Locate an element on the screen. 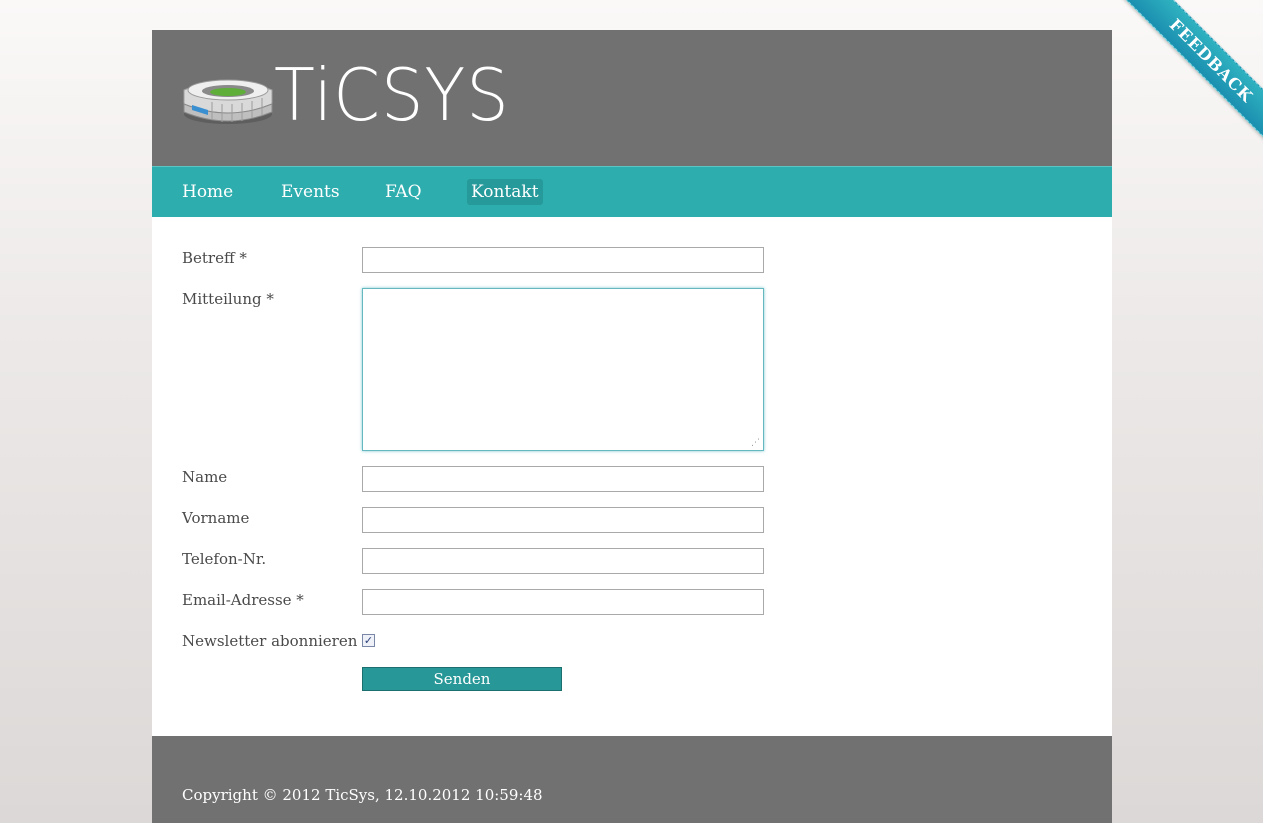  main-nav: Home Events FAQ Kontakt is located at coordinates (632, 191).